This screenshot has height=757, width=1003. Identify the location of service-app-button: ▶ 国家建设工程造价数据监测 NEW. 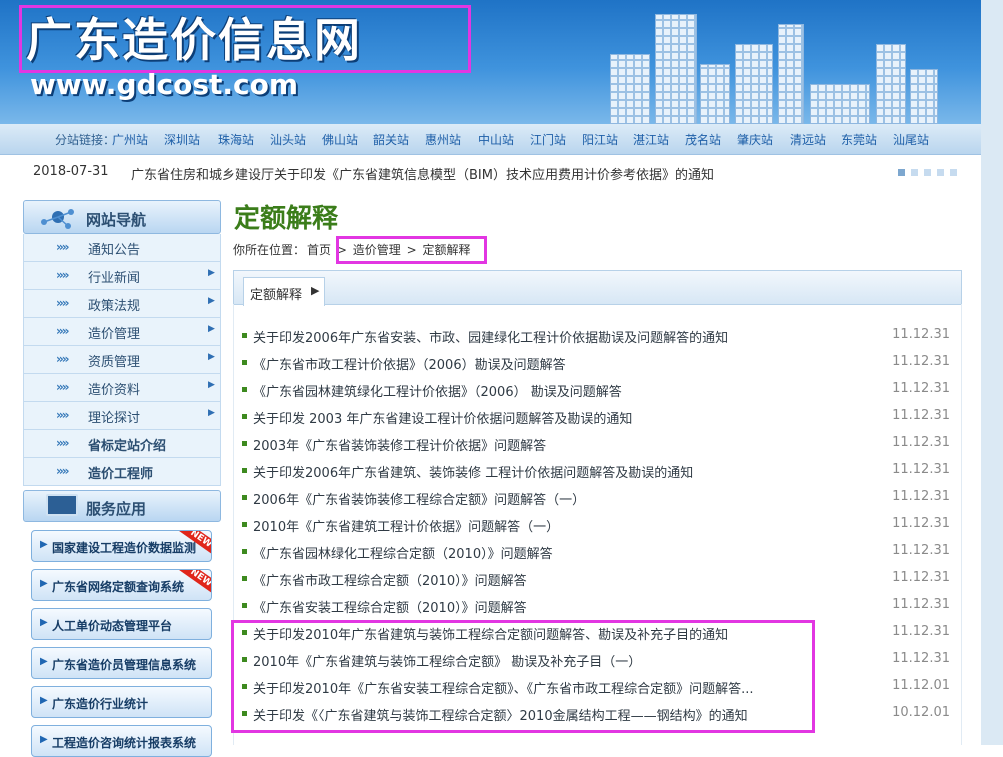
(121, 546).